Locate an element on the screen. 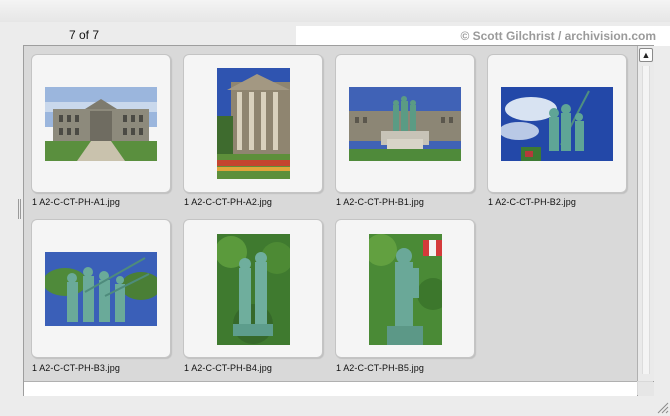 This screenshot has height=416, width=670. thumbnail-filename: 1 A2-C-CT-PH-B1.jpg is located at coordinates (380, 202).